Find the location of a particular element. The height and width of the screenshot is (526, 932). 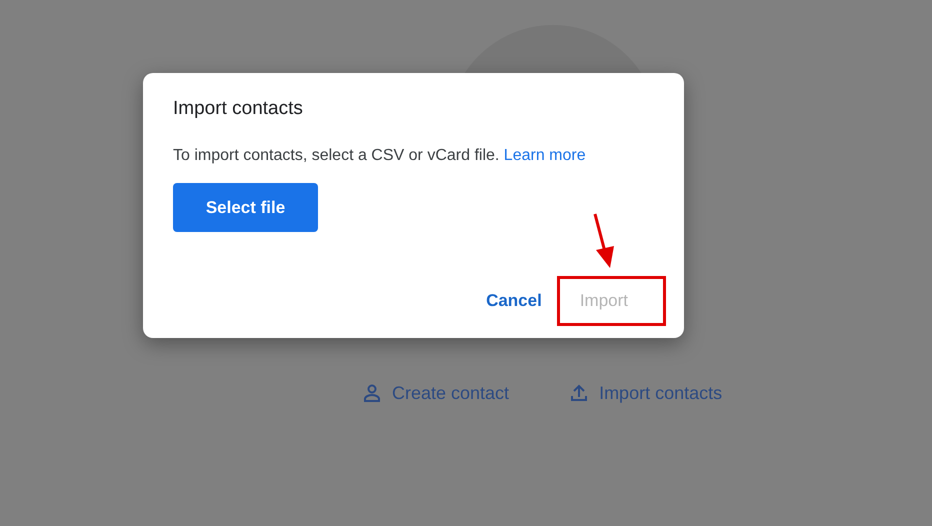

dialog-message: To import contacts, select a CSV or vCard file. is located at coordinates (336, 155).